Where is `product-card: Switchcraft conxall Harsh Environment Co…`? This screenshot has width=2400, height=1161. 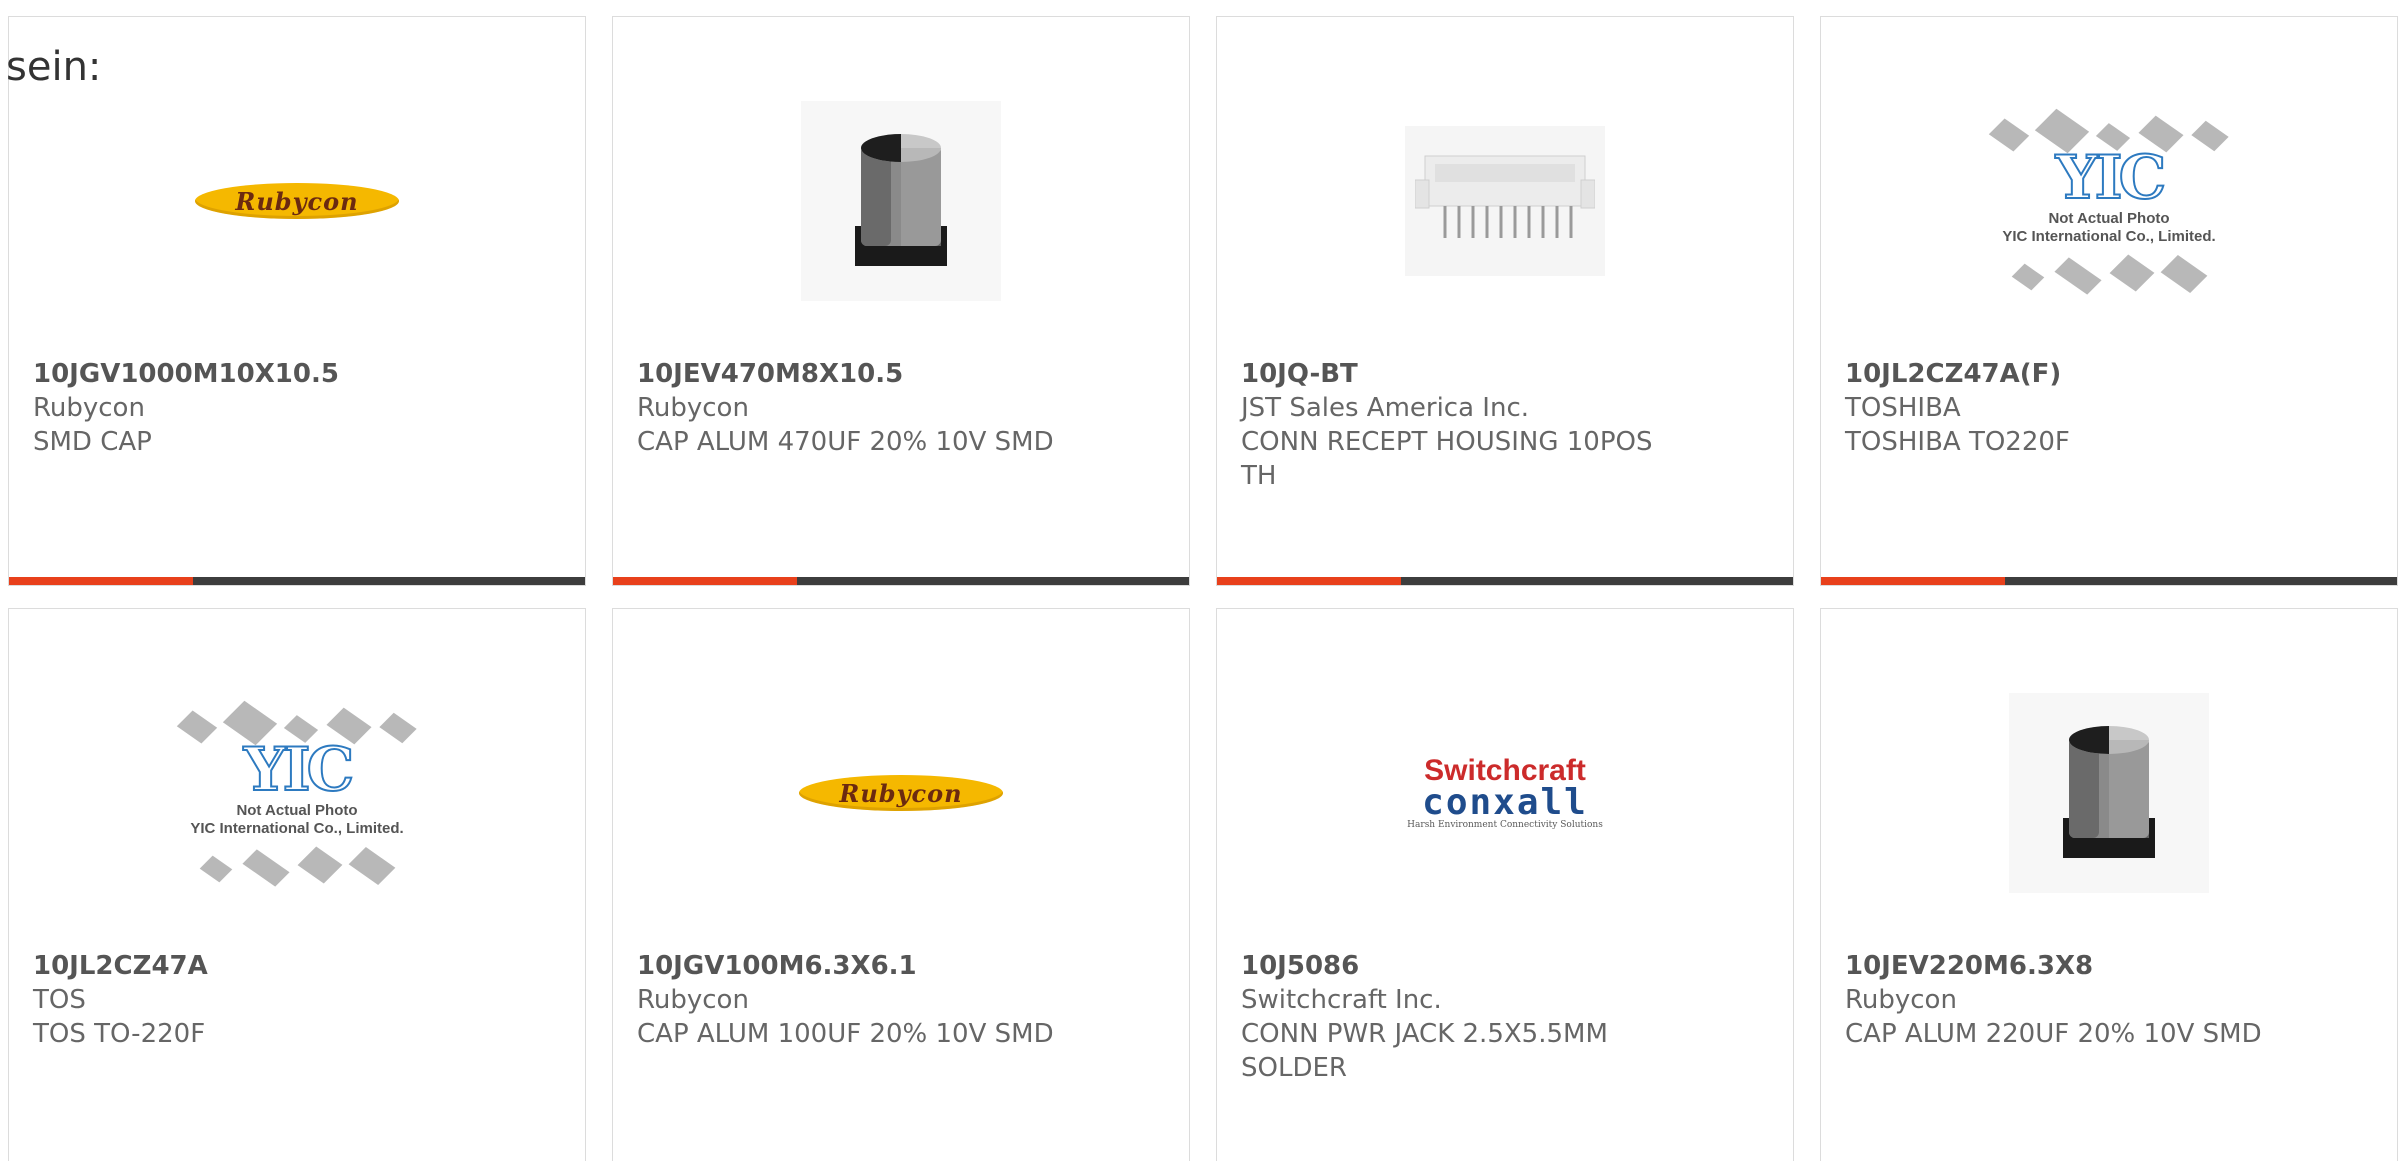
product-card: Switchcraft conxall Harsh Environment Co… is located at coordinates (1505, 884).